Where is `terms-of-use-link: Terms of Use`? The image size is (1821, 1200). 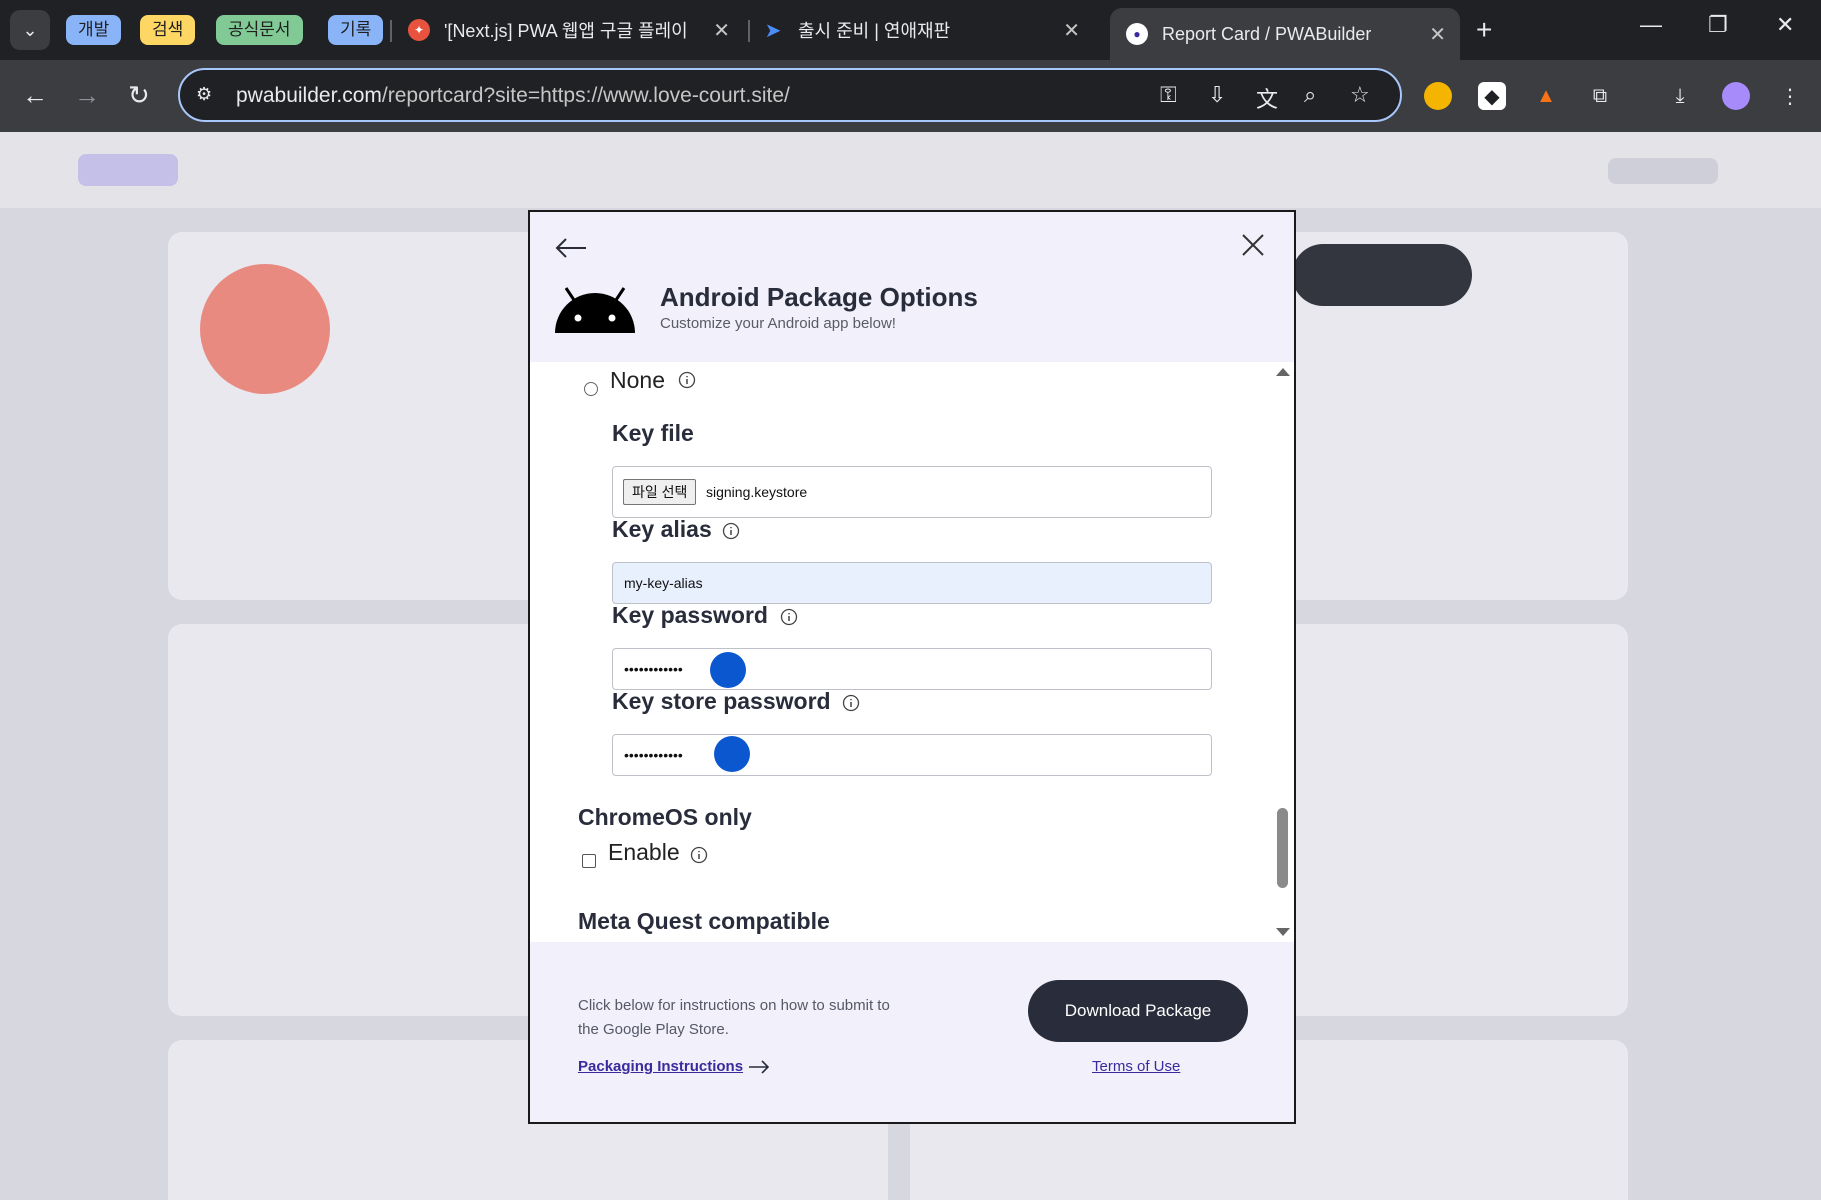
terms-of-use-link: Terms of Use is located at coordinates (1136, 1066).